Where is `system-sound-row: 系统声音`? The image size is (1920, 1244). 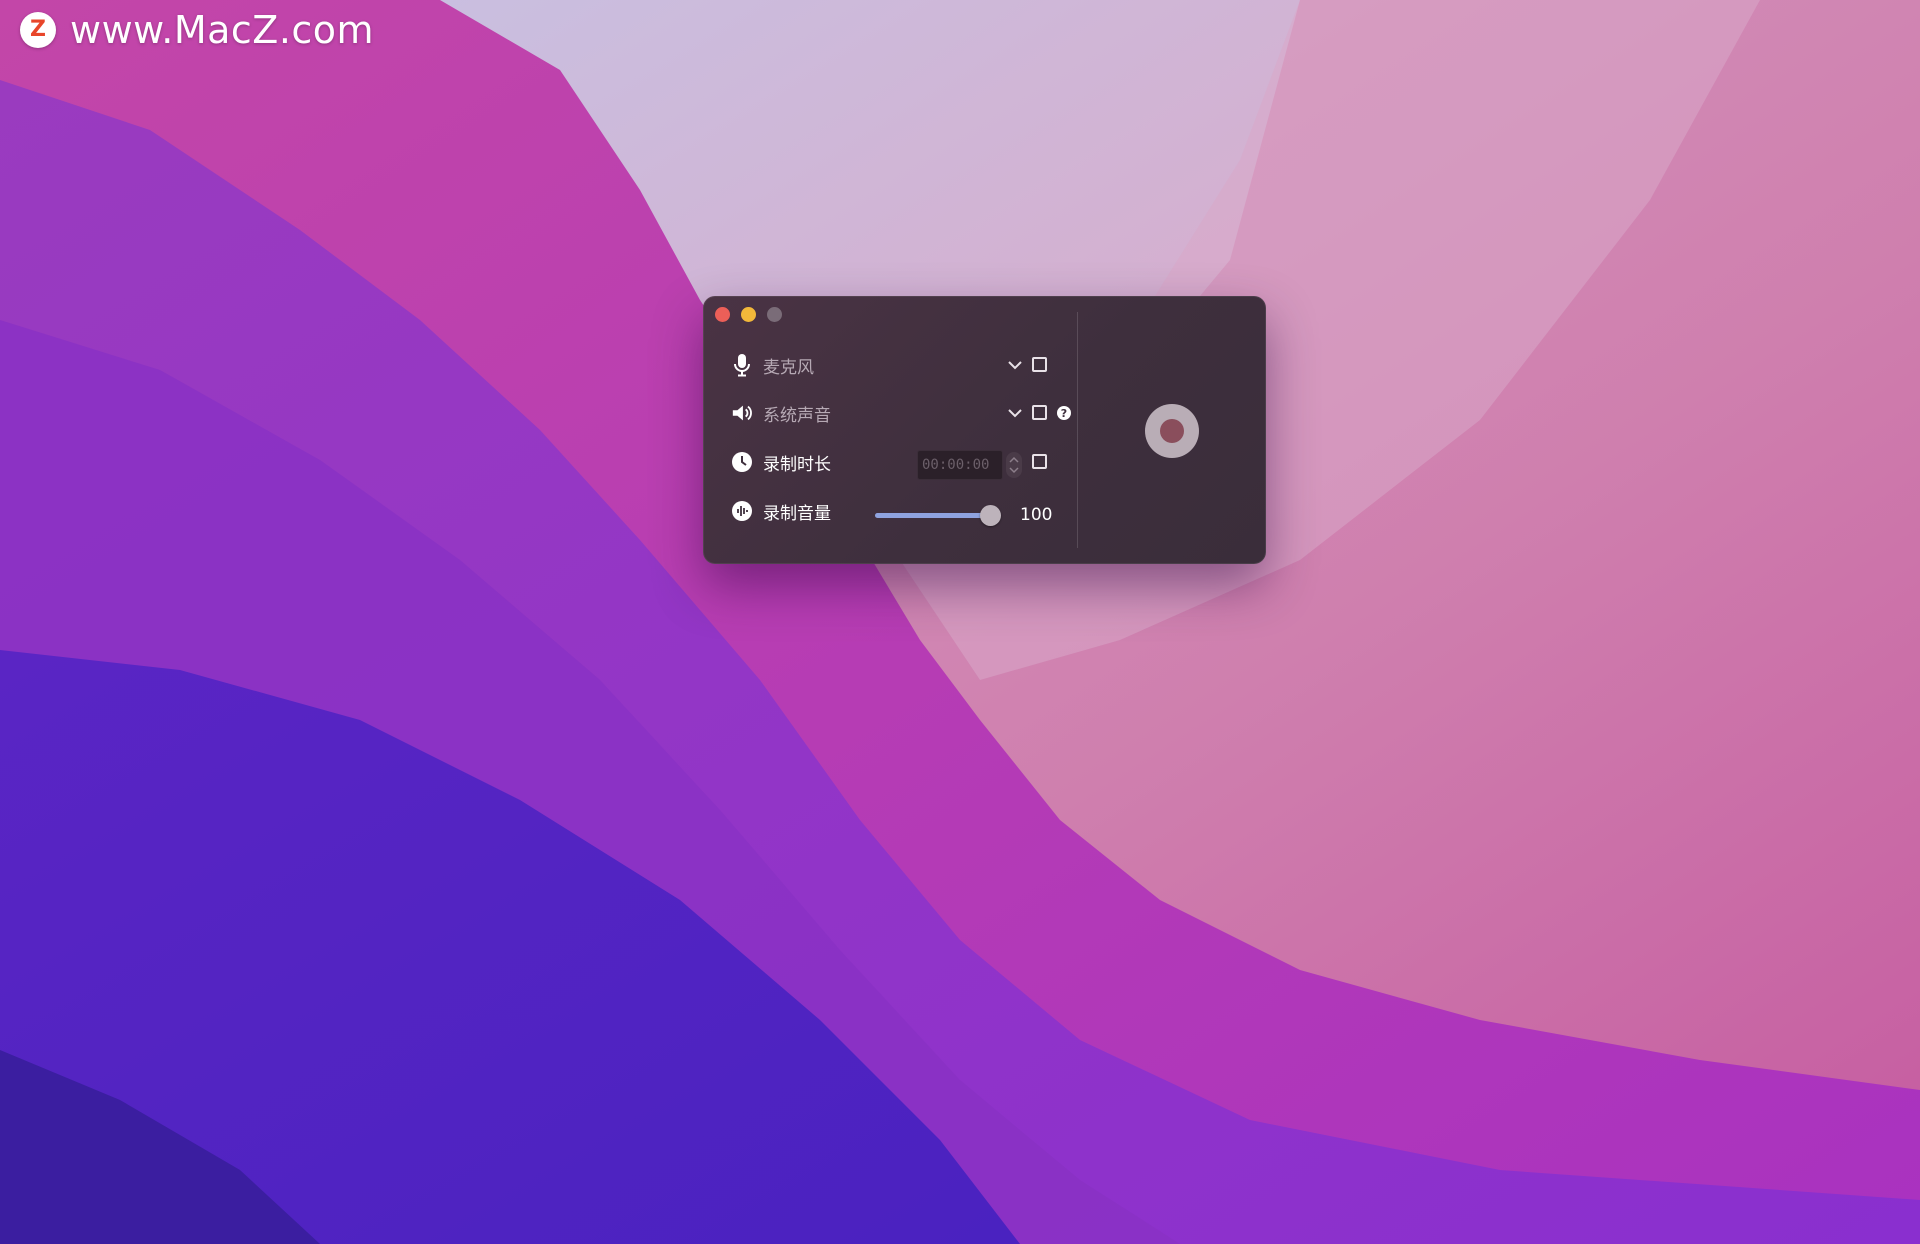
system-sound-row: 系统声音 is located at coordinates (781, 413).